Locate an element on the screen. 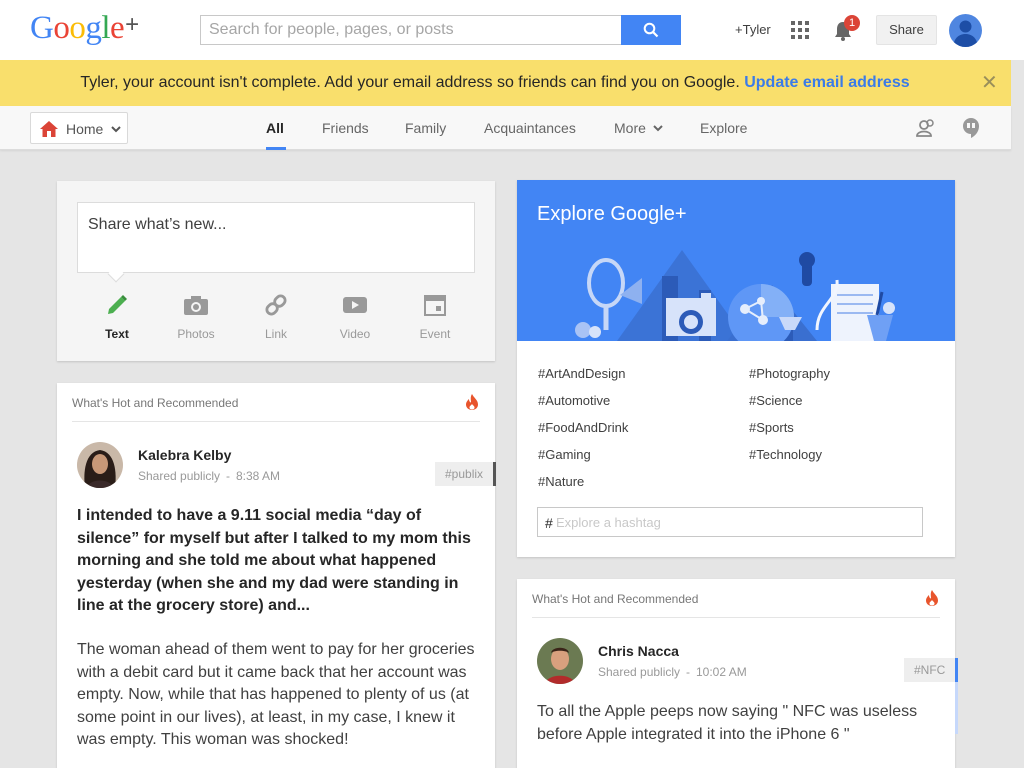 The height and width of the screenshot is (768, 1024). google-plus-logo: Google+ is located at coordinates (84, 28).